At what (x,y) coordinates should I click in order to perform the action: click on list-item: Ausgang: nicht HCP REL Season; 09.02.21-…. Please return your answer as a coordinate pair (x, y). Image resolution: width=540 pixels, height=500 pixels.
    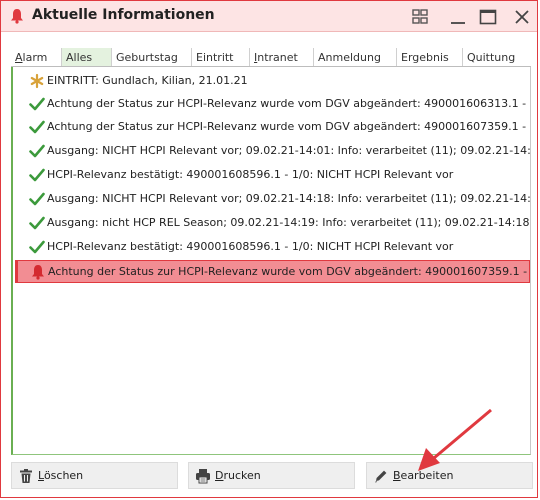
    Looking at the image, I should click on (274, 222).